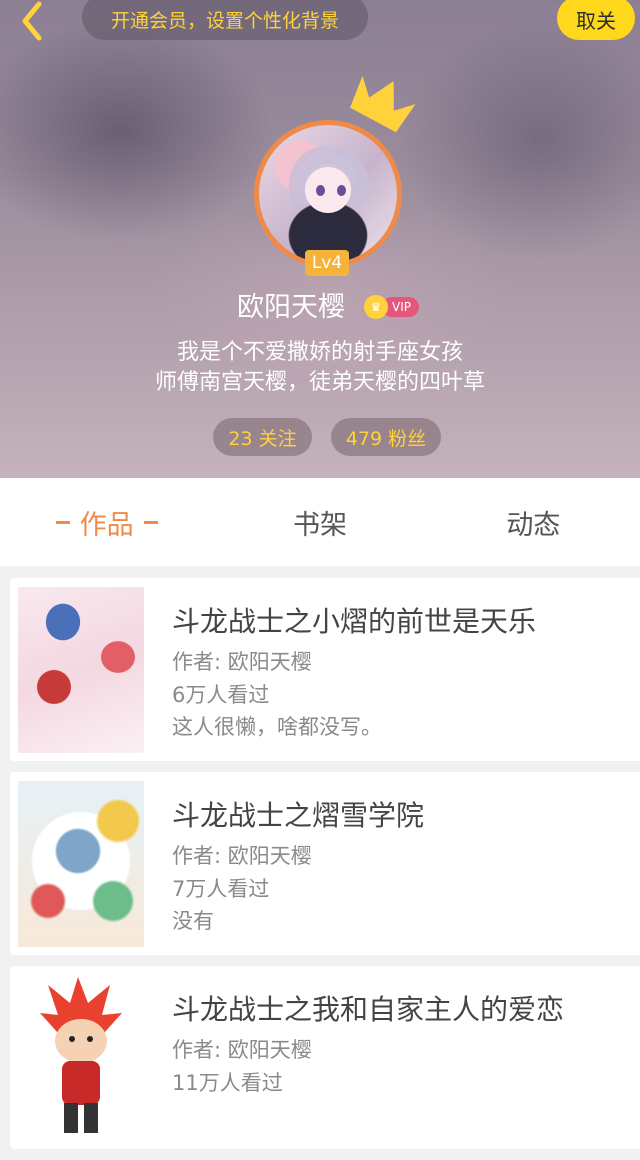 This screenshot has height=1160, width=640. Describe the element at coordinates (319, 525) in the screenshot. I see `tab-bookshelf-label: 书架` at that location.